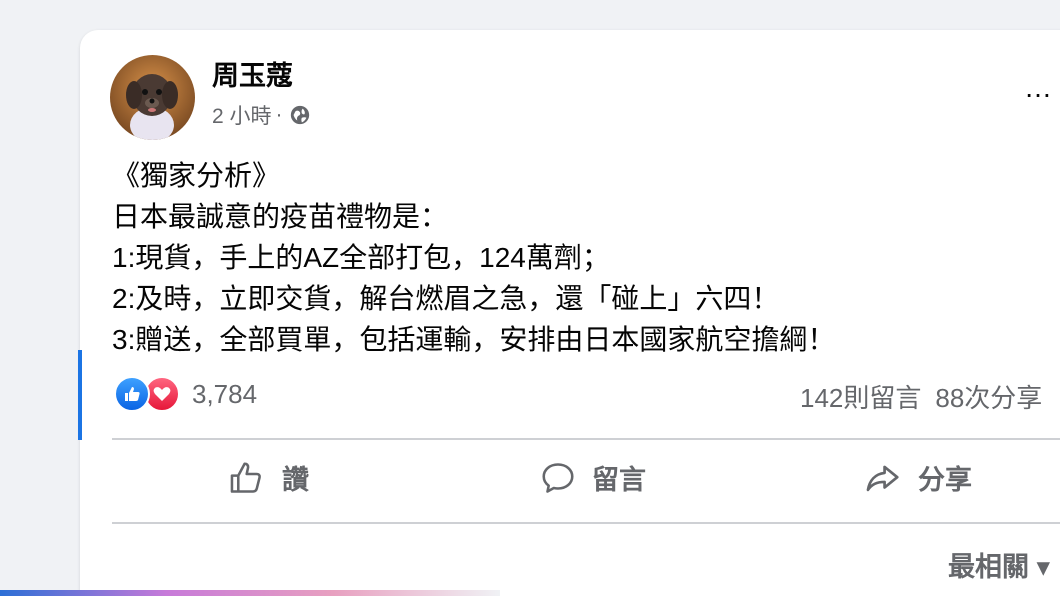 This screenshot has width=1060, height=596. Describe the element at coordinates (80, 395) in the screenshot. I see `left-accent-bar` at that location.